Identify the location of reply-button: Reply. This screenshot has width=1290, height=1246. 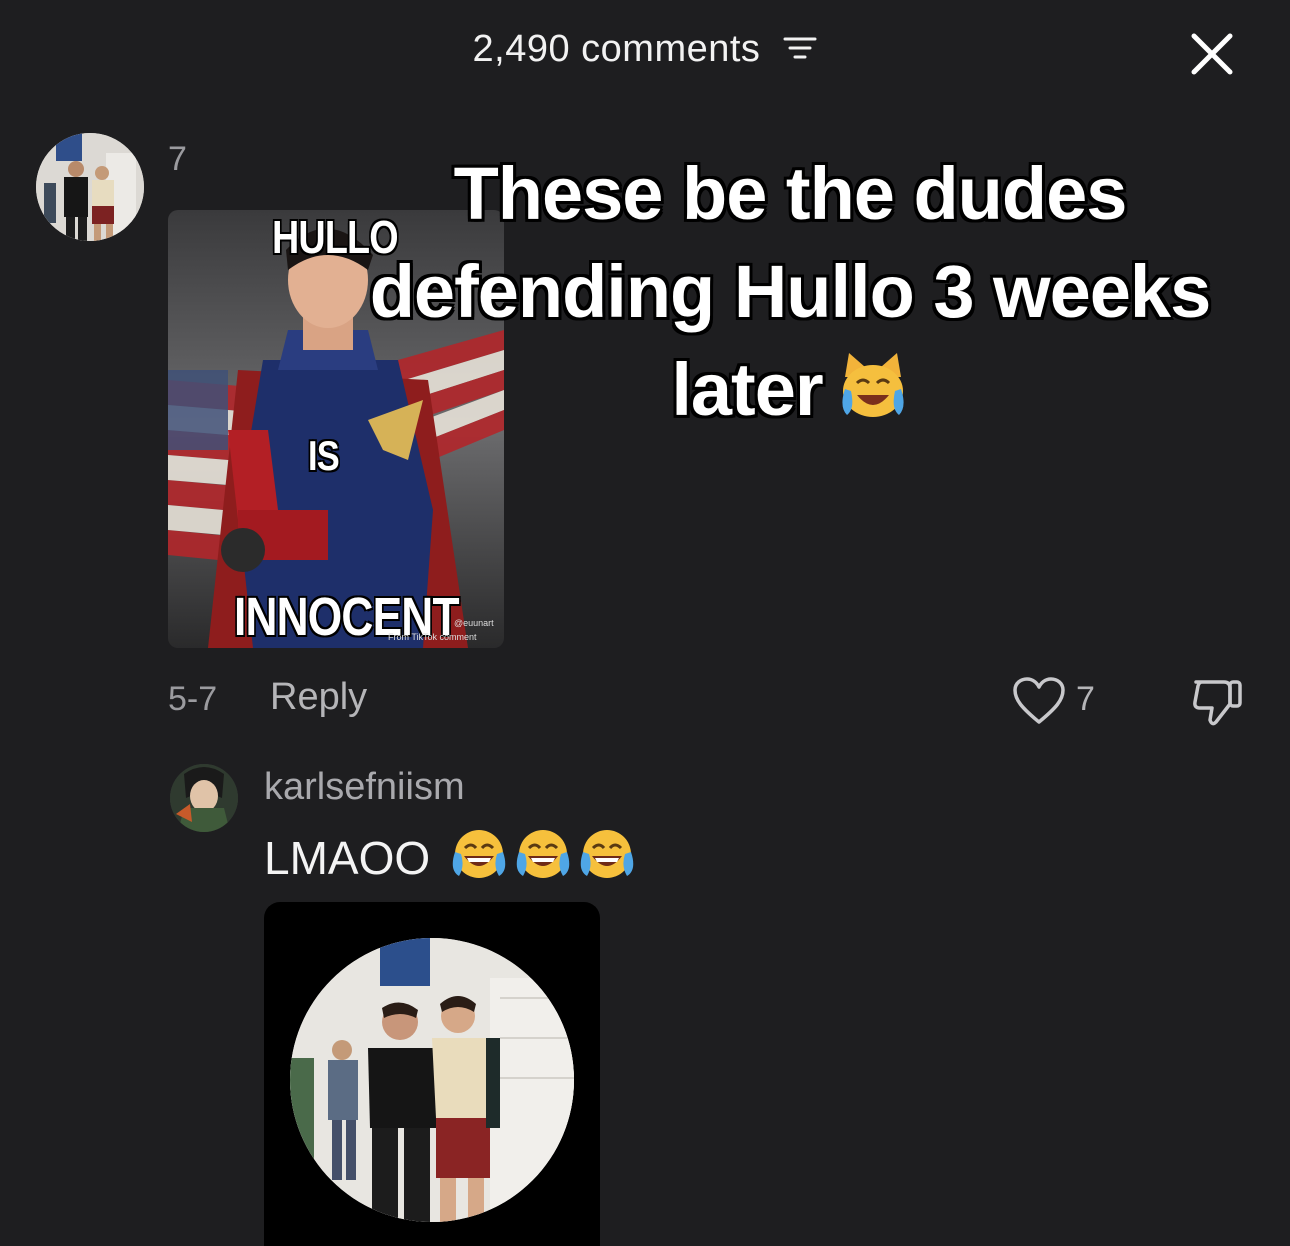
(318, 697).